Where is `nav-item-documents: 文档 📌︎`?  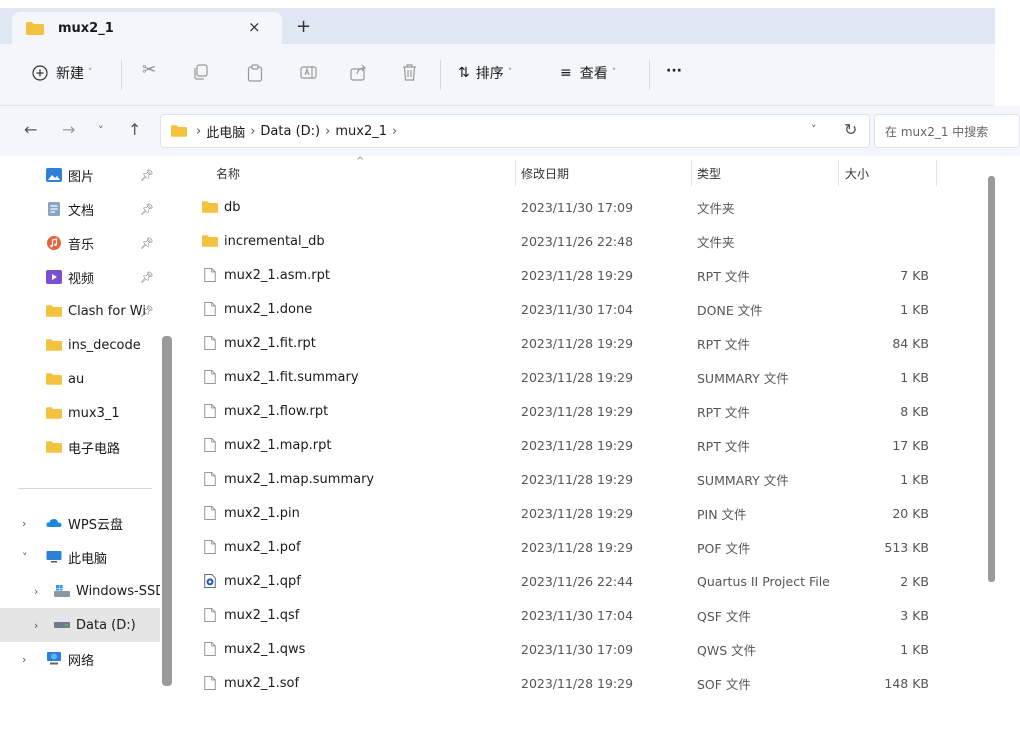
nav-item-documents: 文档 📌︎ is located at coordinates (80, 209).